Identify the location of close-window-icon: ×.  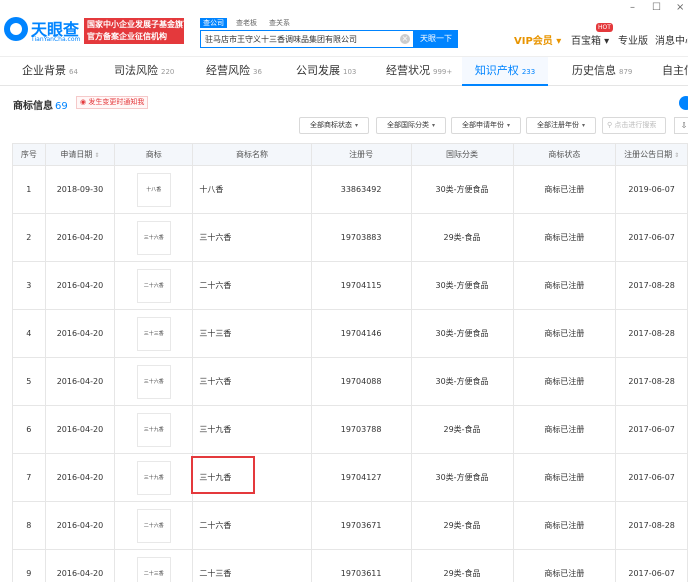
(680, 7).